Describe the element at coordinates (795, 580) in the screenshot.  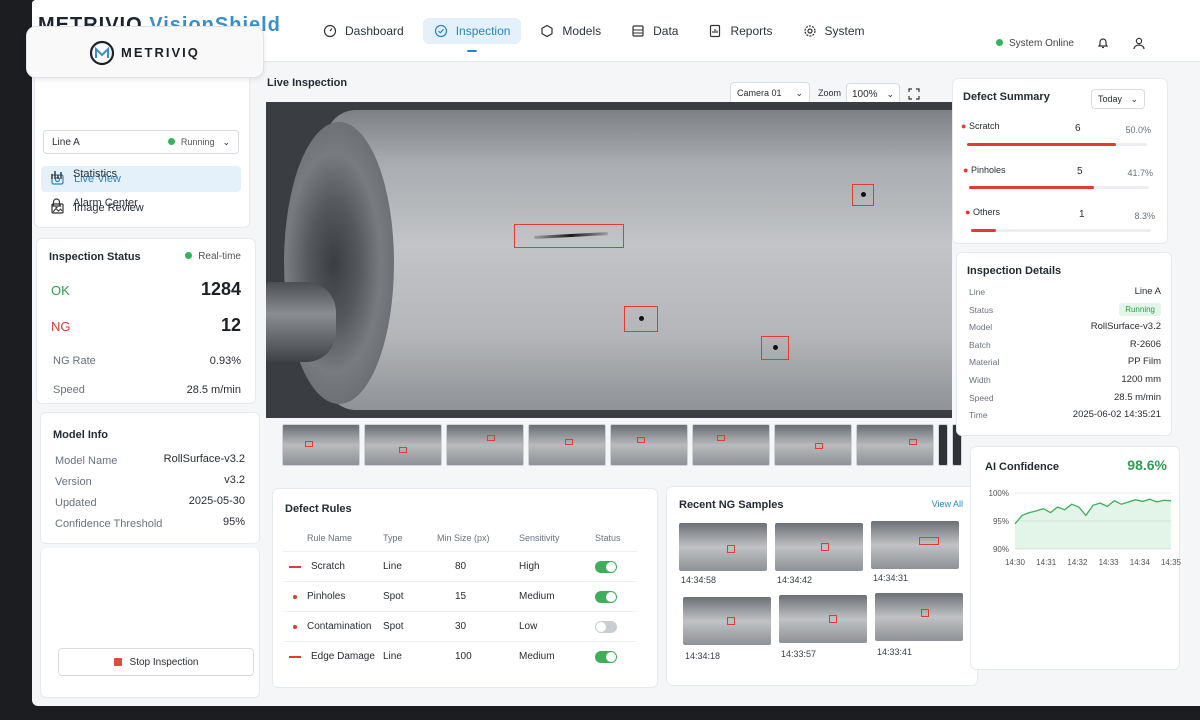
I see `ng-sample-time: 14:34:42` at that location.